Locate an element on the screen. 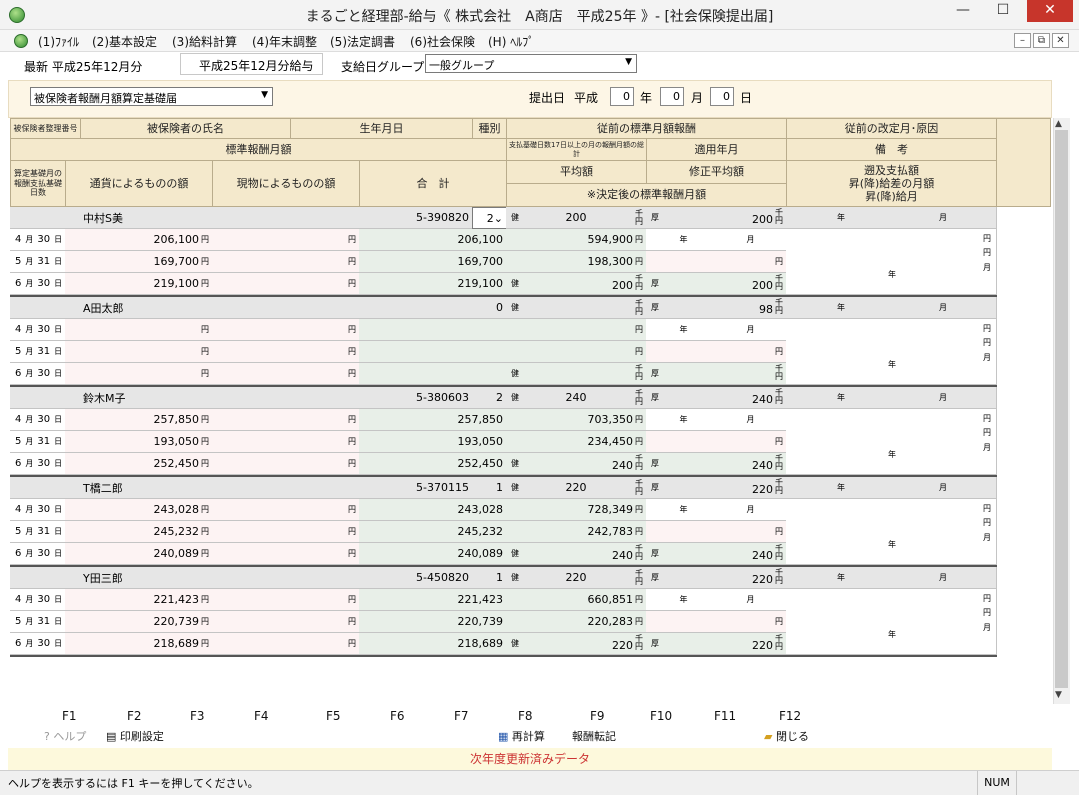 The height and width of the screenshot is (795, 1079). close-button: ✕ is located at coordinates (1050, 11).